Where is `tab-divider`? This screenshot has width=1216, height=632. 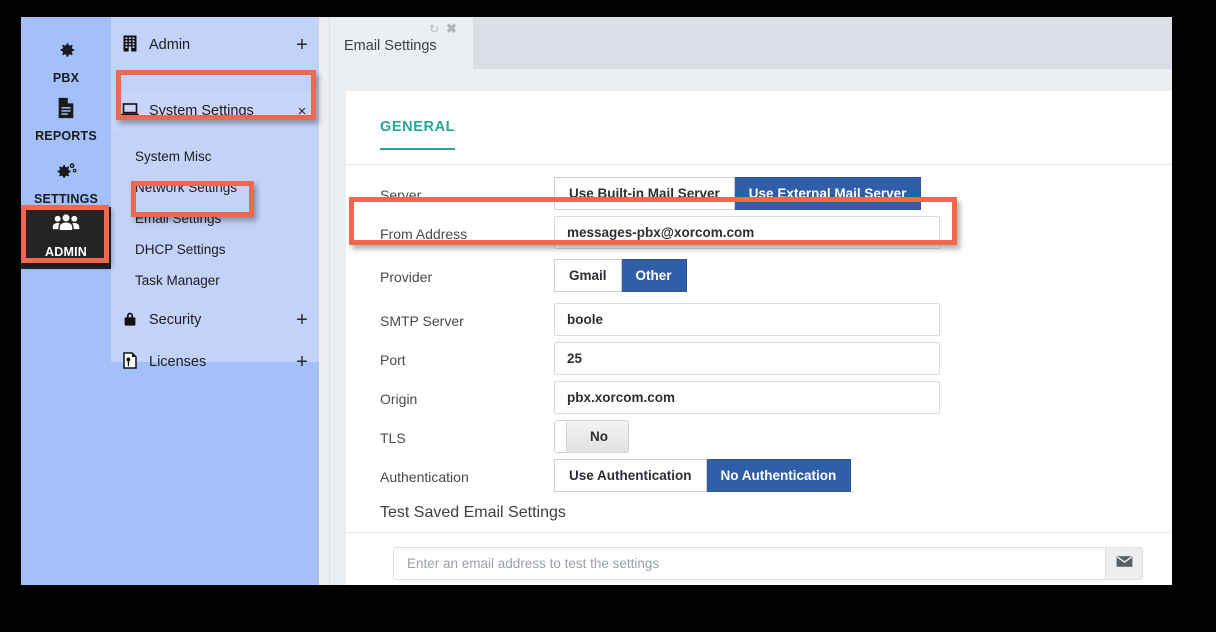
tab-divider is located at coordinates (759, 164).